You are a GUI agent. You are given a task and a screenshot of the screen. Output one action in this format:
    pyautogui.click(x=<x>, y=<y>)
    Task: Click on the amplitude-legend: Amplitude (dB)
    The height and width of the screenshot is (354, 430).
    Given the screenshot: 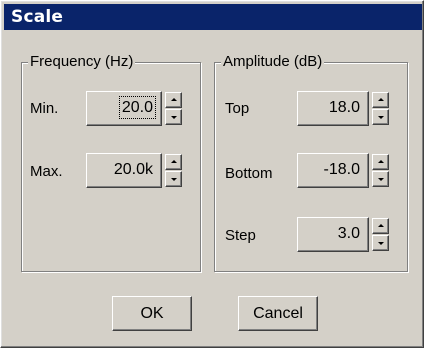 What is the action you would take?
    pyautogui.click(x=273, y=62)
    